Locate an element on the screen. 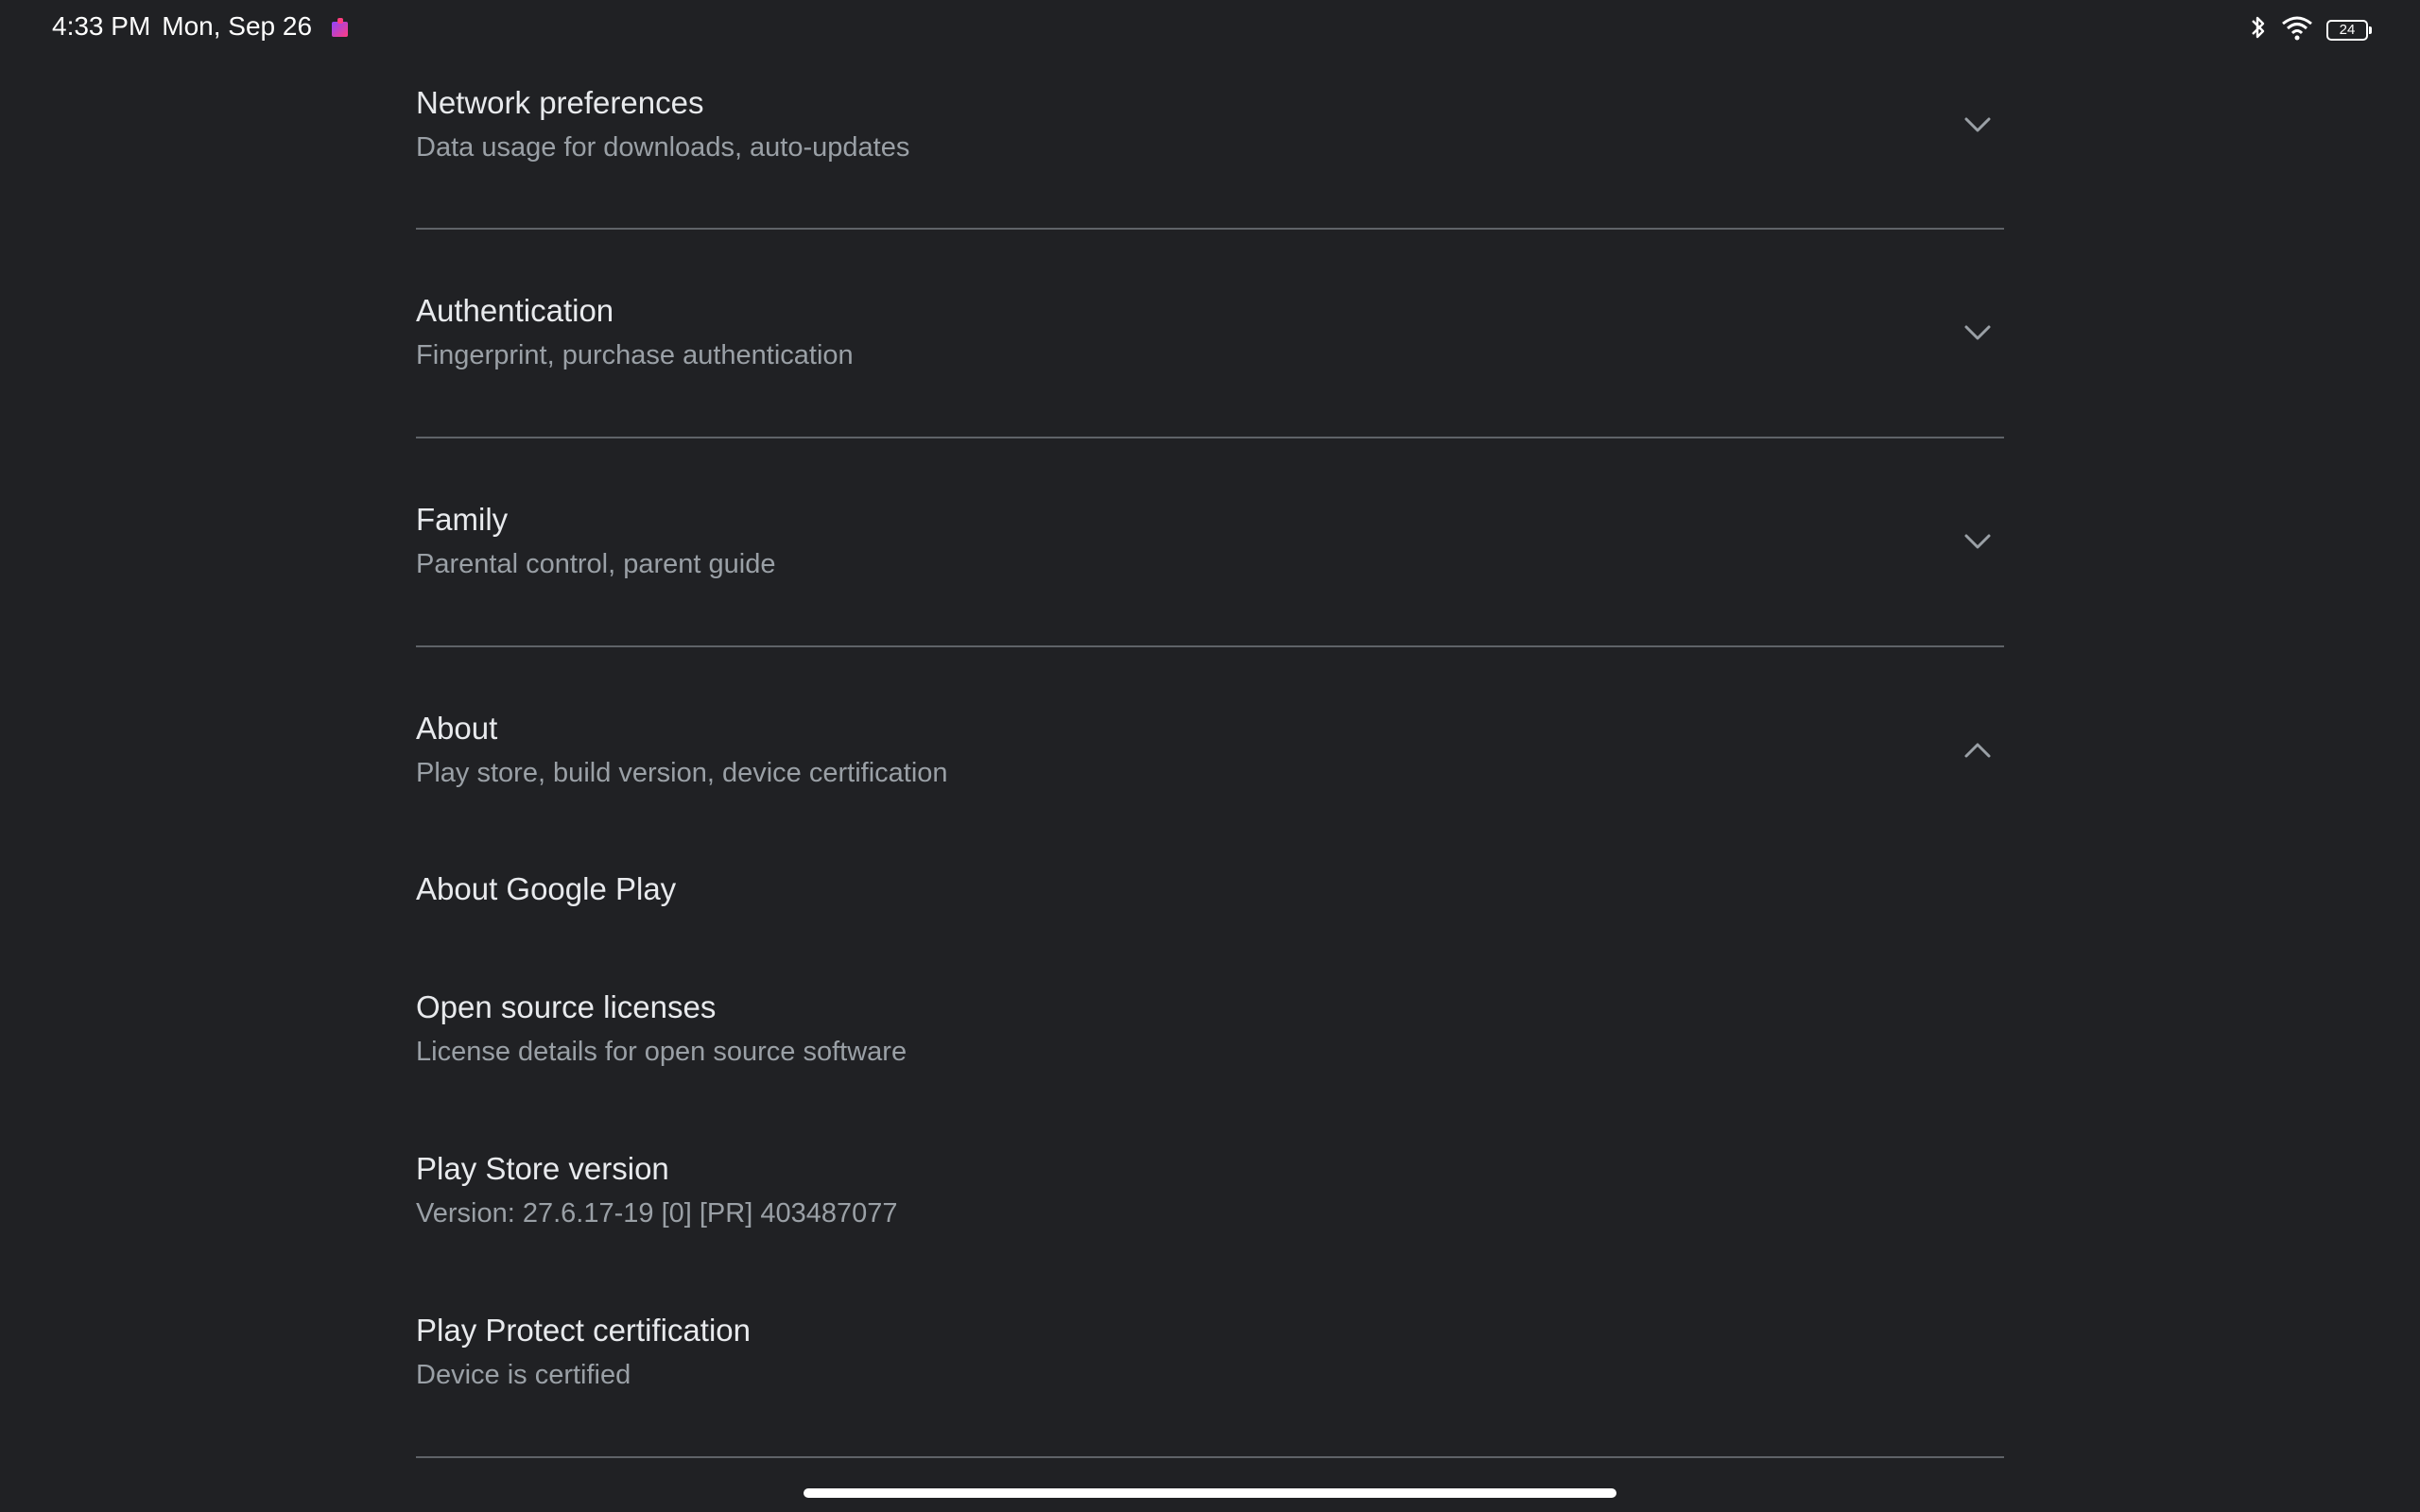 This screenshot has height=1512, width=2420. about-google-play-item: About Google Play is located at coordinates (1210, 907).